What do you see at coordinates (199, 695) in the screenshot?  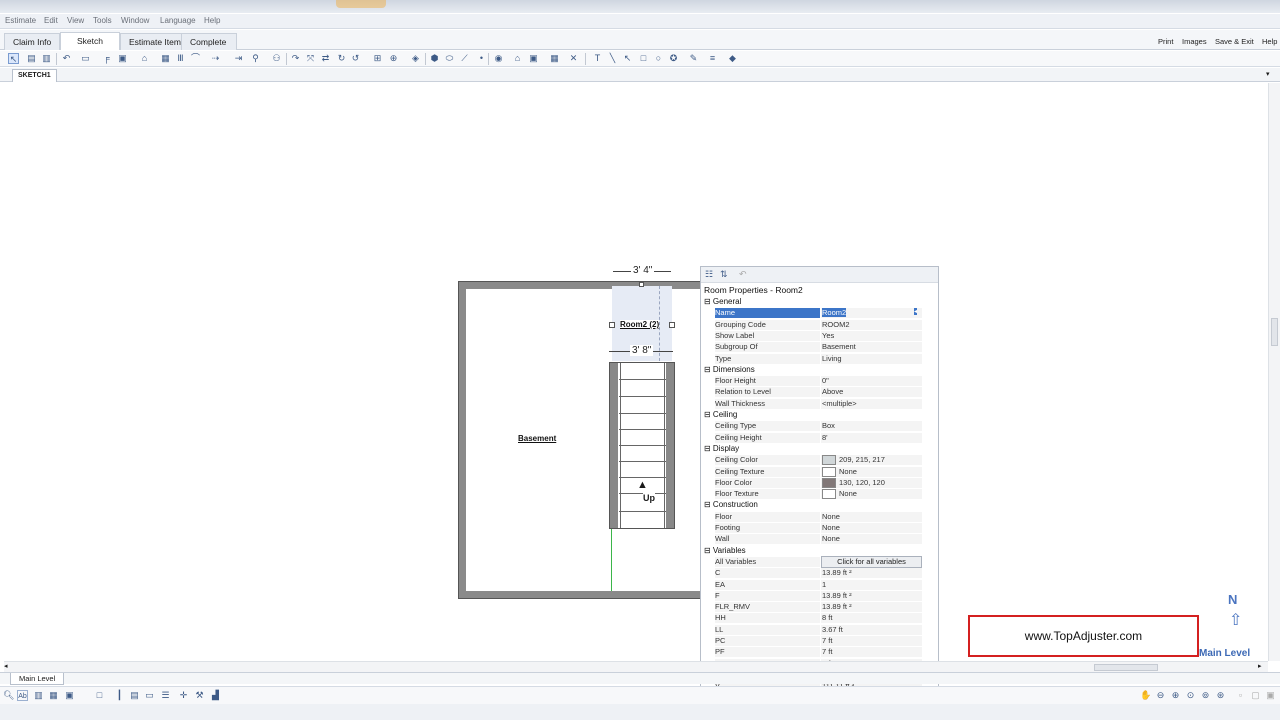 I see `stamp-view-icon: ⚒` at bounding box center [199, 695].